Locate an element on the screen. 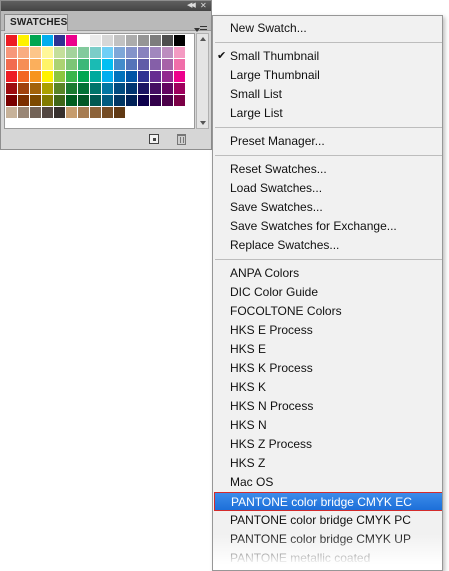 The height and width of the screenshot is (571, 449). tab-swatches: SWATCHES is located at coordinates (36, 22).